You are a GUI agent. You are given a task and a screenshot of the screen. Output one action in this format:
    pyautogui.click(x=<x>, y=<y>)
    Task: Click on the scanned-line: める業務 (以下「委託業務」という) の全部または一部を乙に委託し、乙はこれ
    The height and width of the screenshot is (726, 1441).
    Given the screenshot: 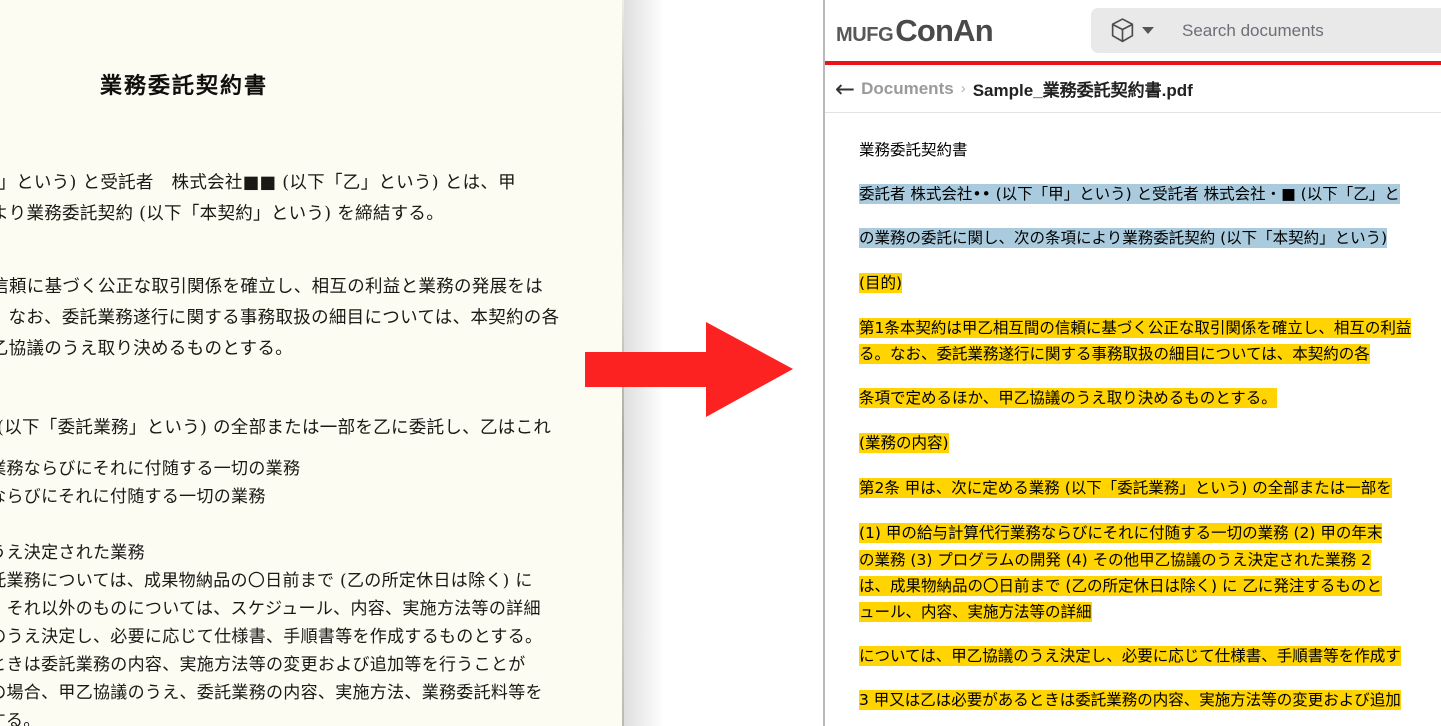 What is the action you would take?
    pyautogui.click(x=276, y=428)
    